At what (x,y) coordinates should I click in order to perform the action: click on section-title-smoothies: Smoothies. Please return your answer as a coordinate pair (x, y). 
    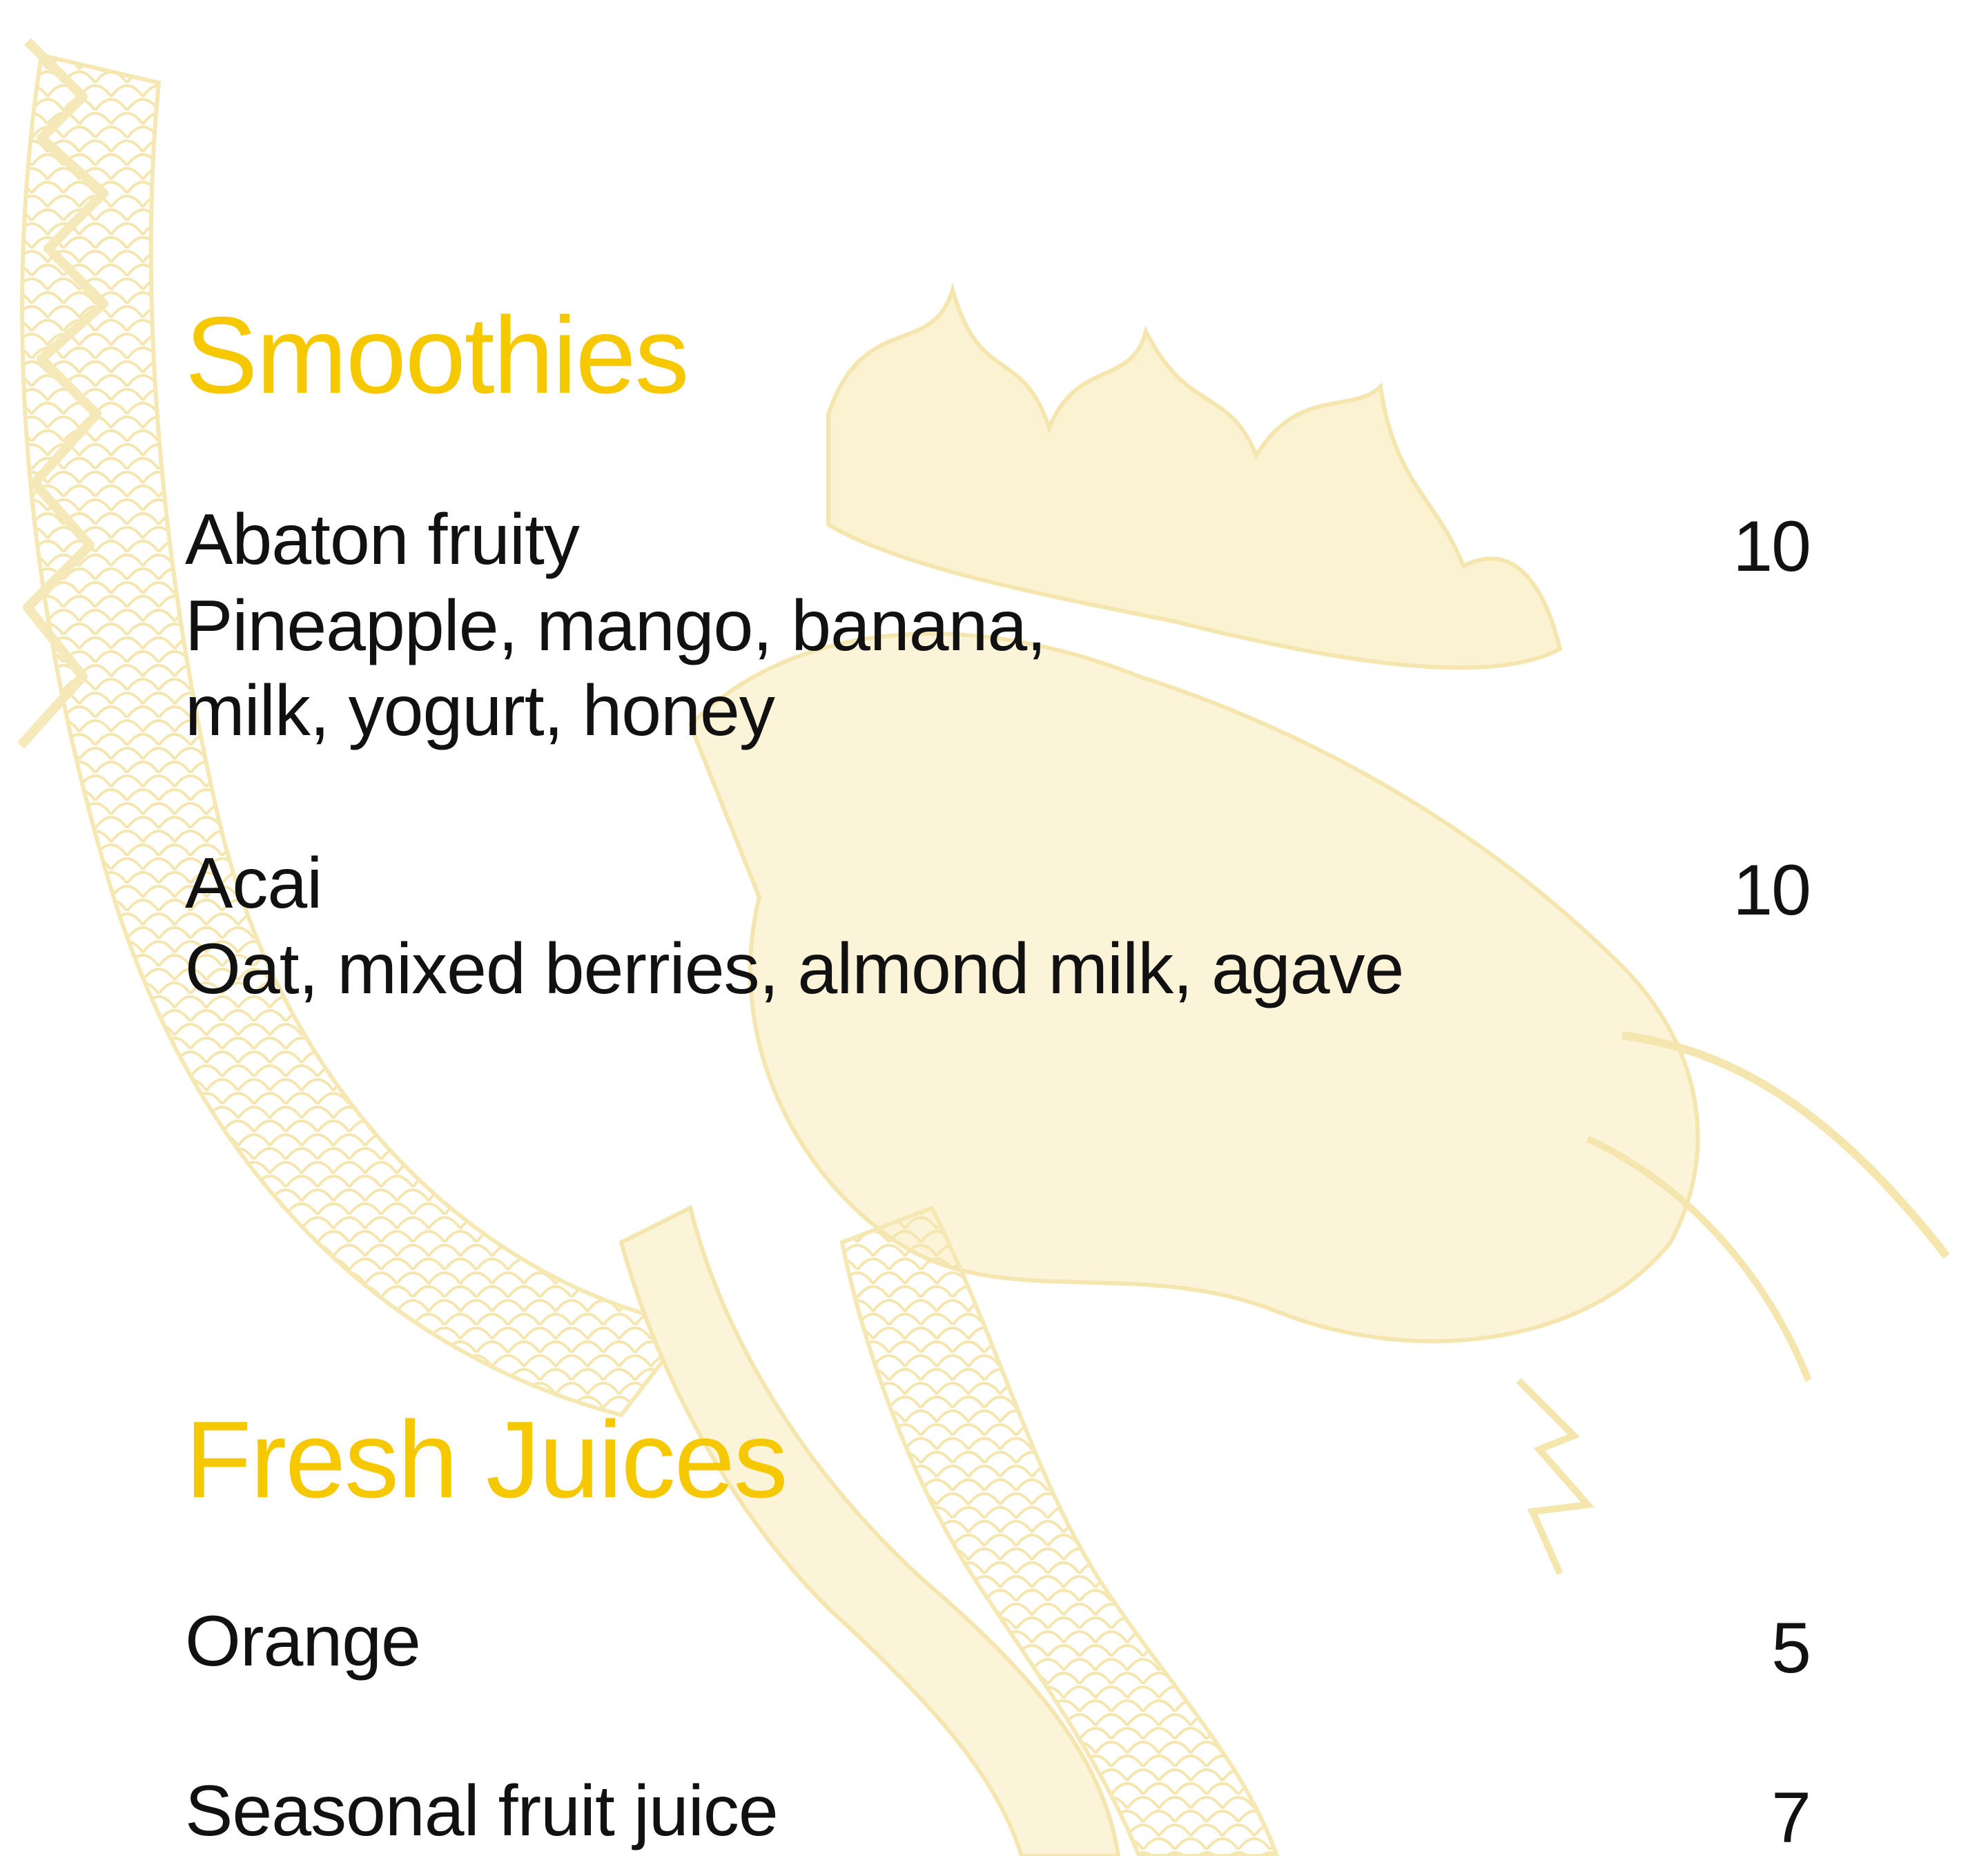
    Looking at the image, I should click on (437, 355).